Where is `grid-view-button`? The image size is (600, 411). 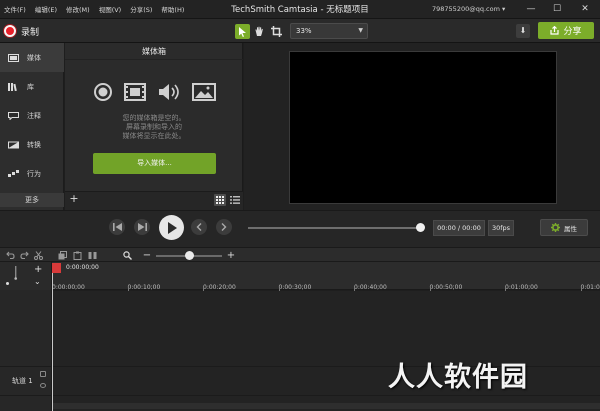
grid-view-button is located at coordinates (220, 200).